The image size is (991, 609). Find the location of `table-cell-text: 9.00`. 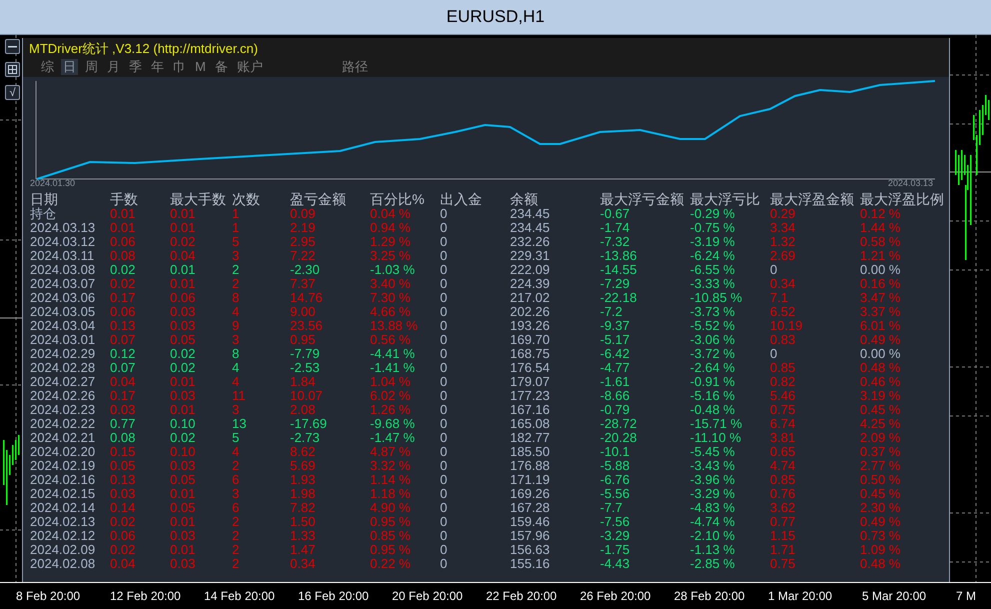

table-cell-text: 9.00 is located at coordinates (303, 312).